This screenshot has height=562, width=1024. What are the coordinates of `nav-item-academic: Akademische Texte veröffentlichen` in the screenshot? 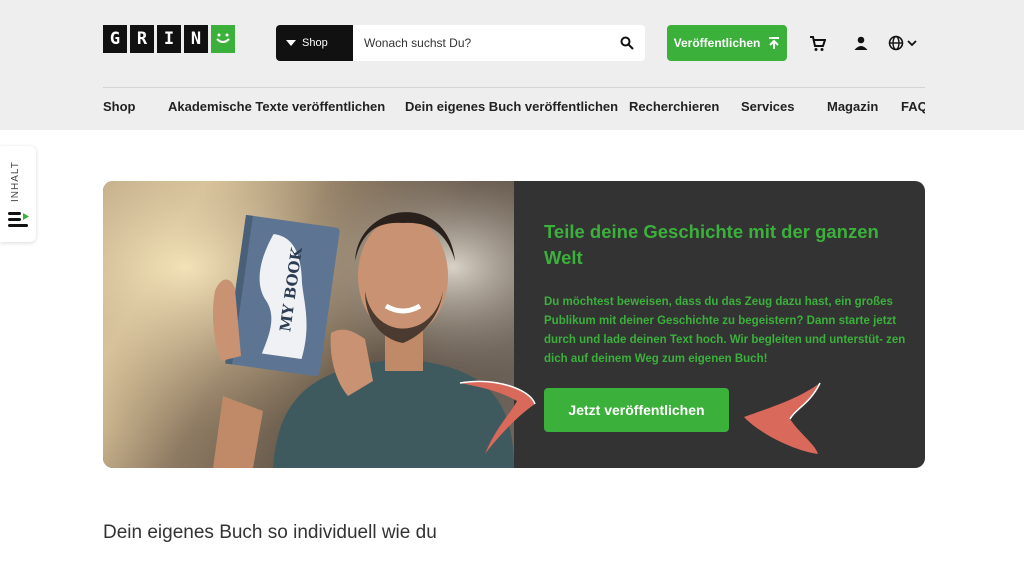 It's located at (276, 106).